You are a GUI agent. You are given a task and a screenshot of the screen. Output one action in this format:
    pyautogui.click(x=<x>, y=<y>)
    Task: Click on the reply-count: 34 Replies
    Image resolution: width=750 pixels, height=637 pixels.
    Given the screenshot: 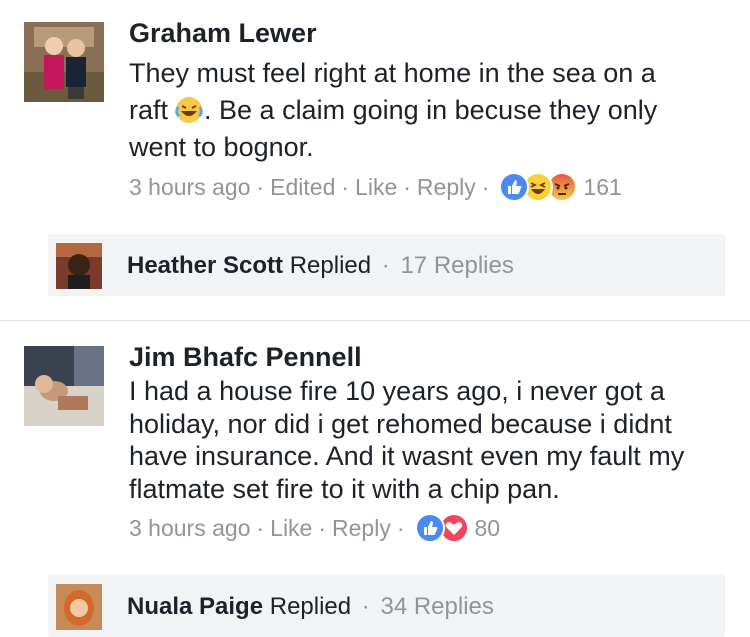 What is the action you would take?
    pyautogui.click(x=436, y=606)
    